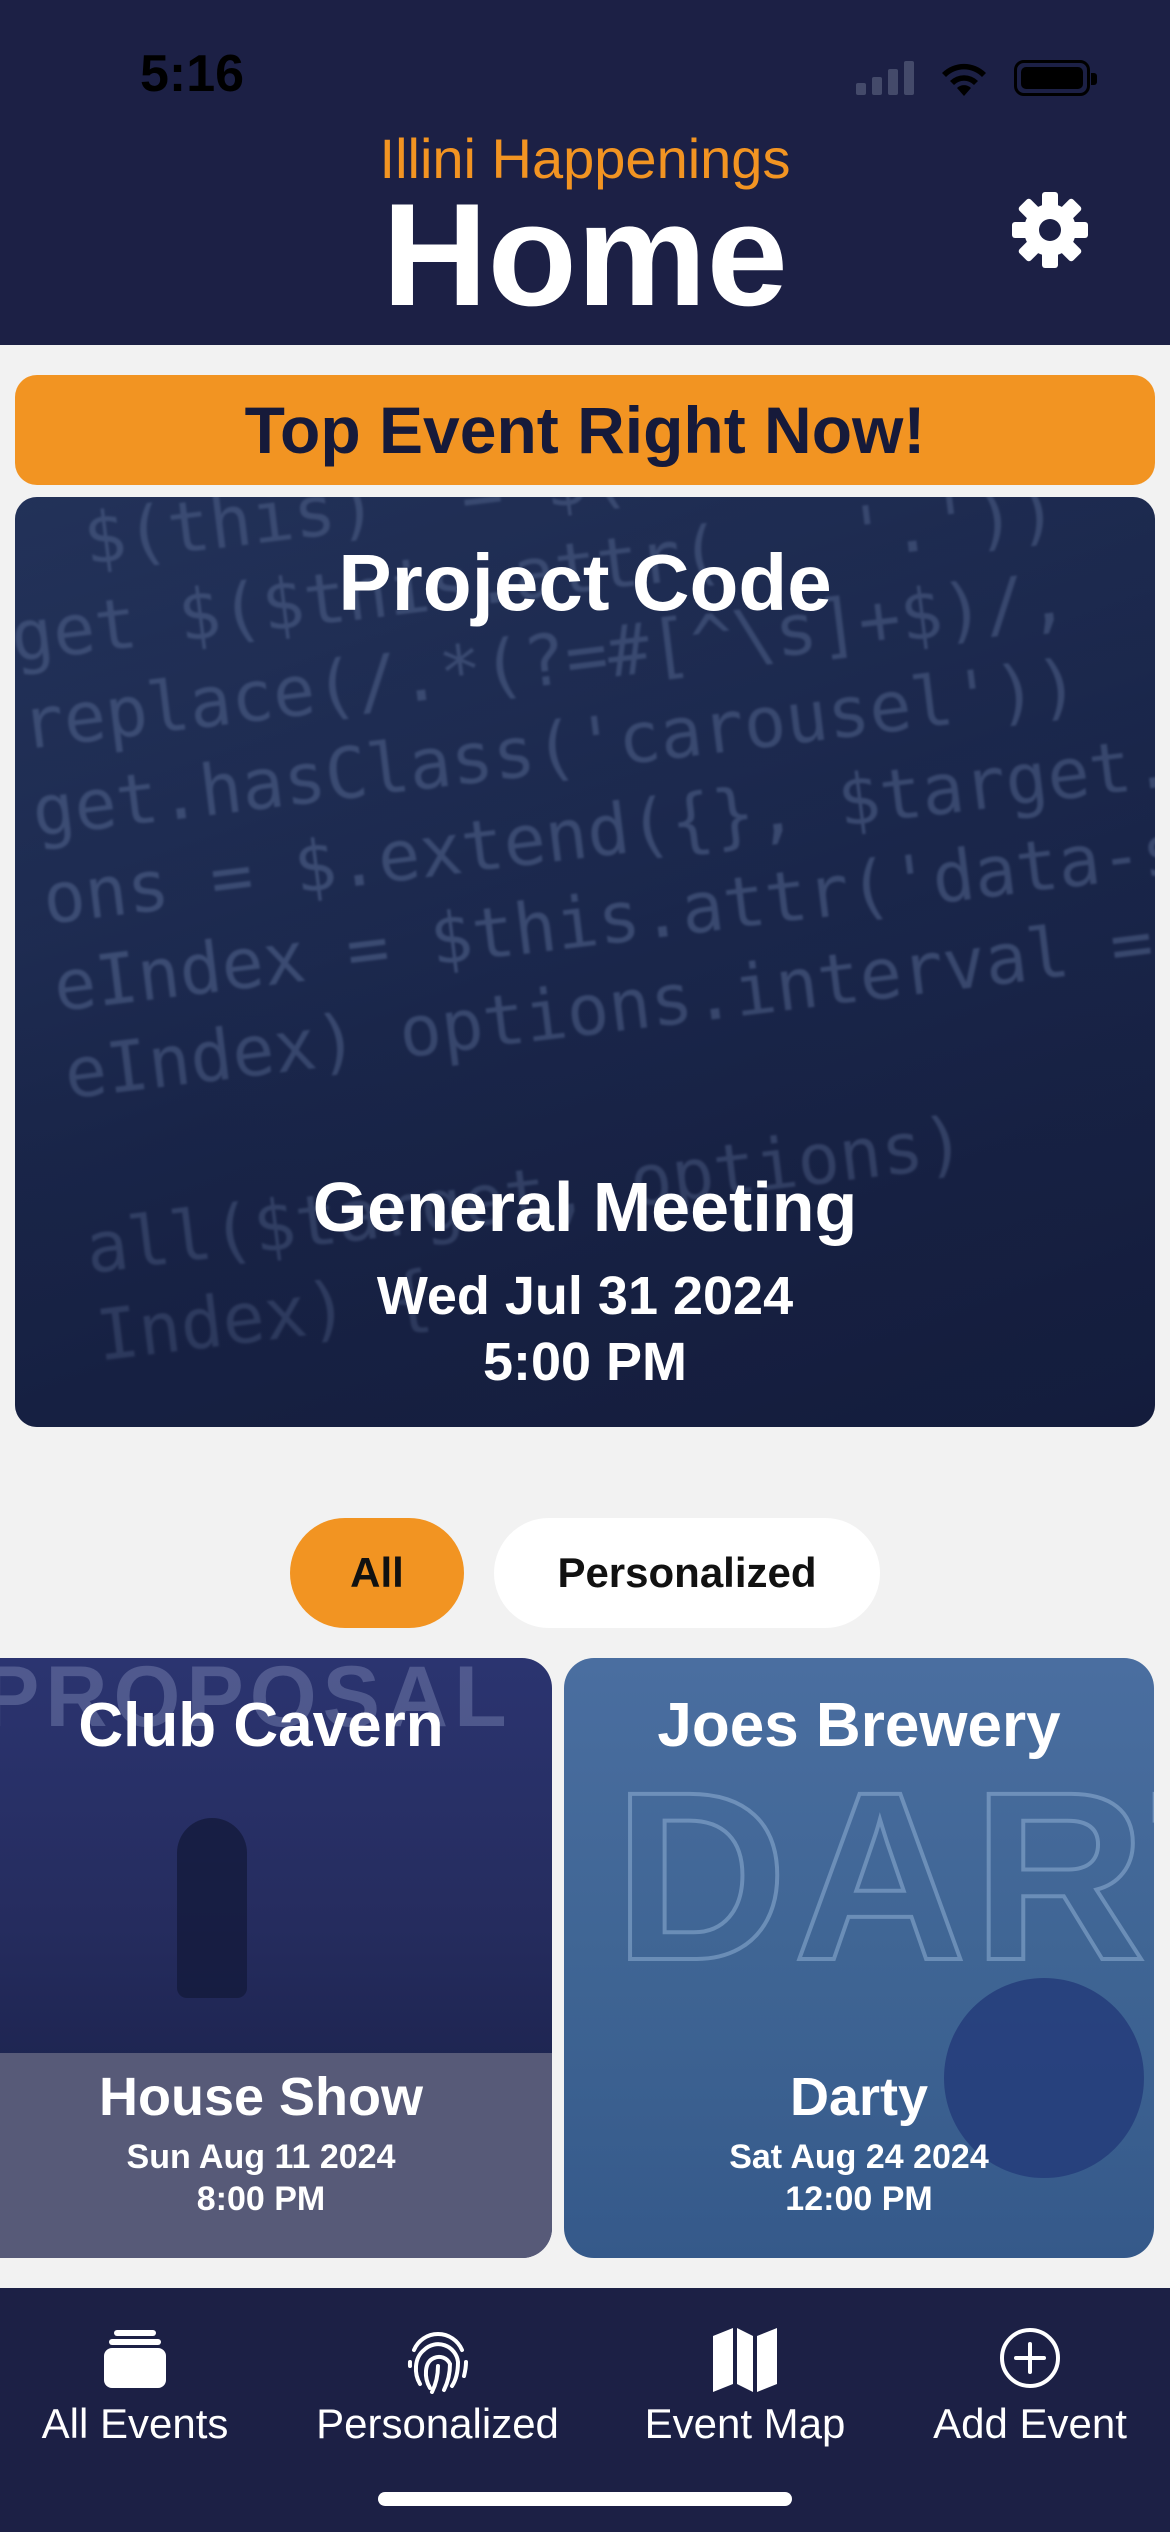  I want to click on wifi-icon, so click(964, 79).